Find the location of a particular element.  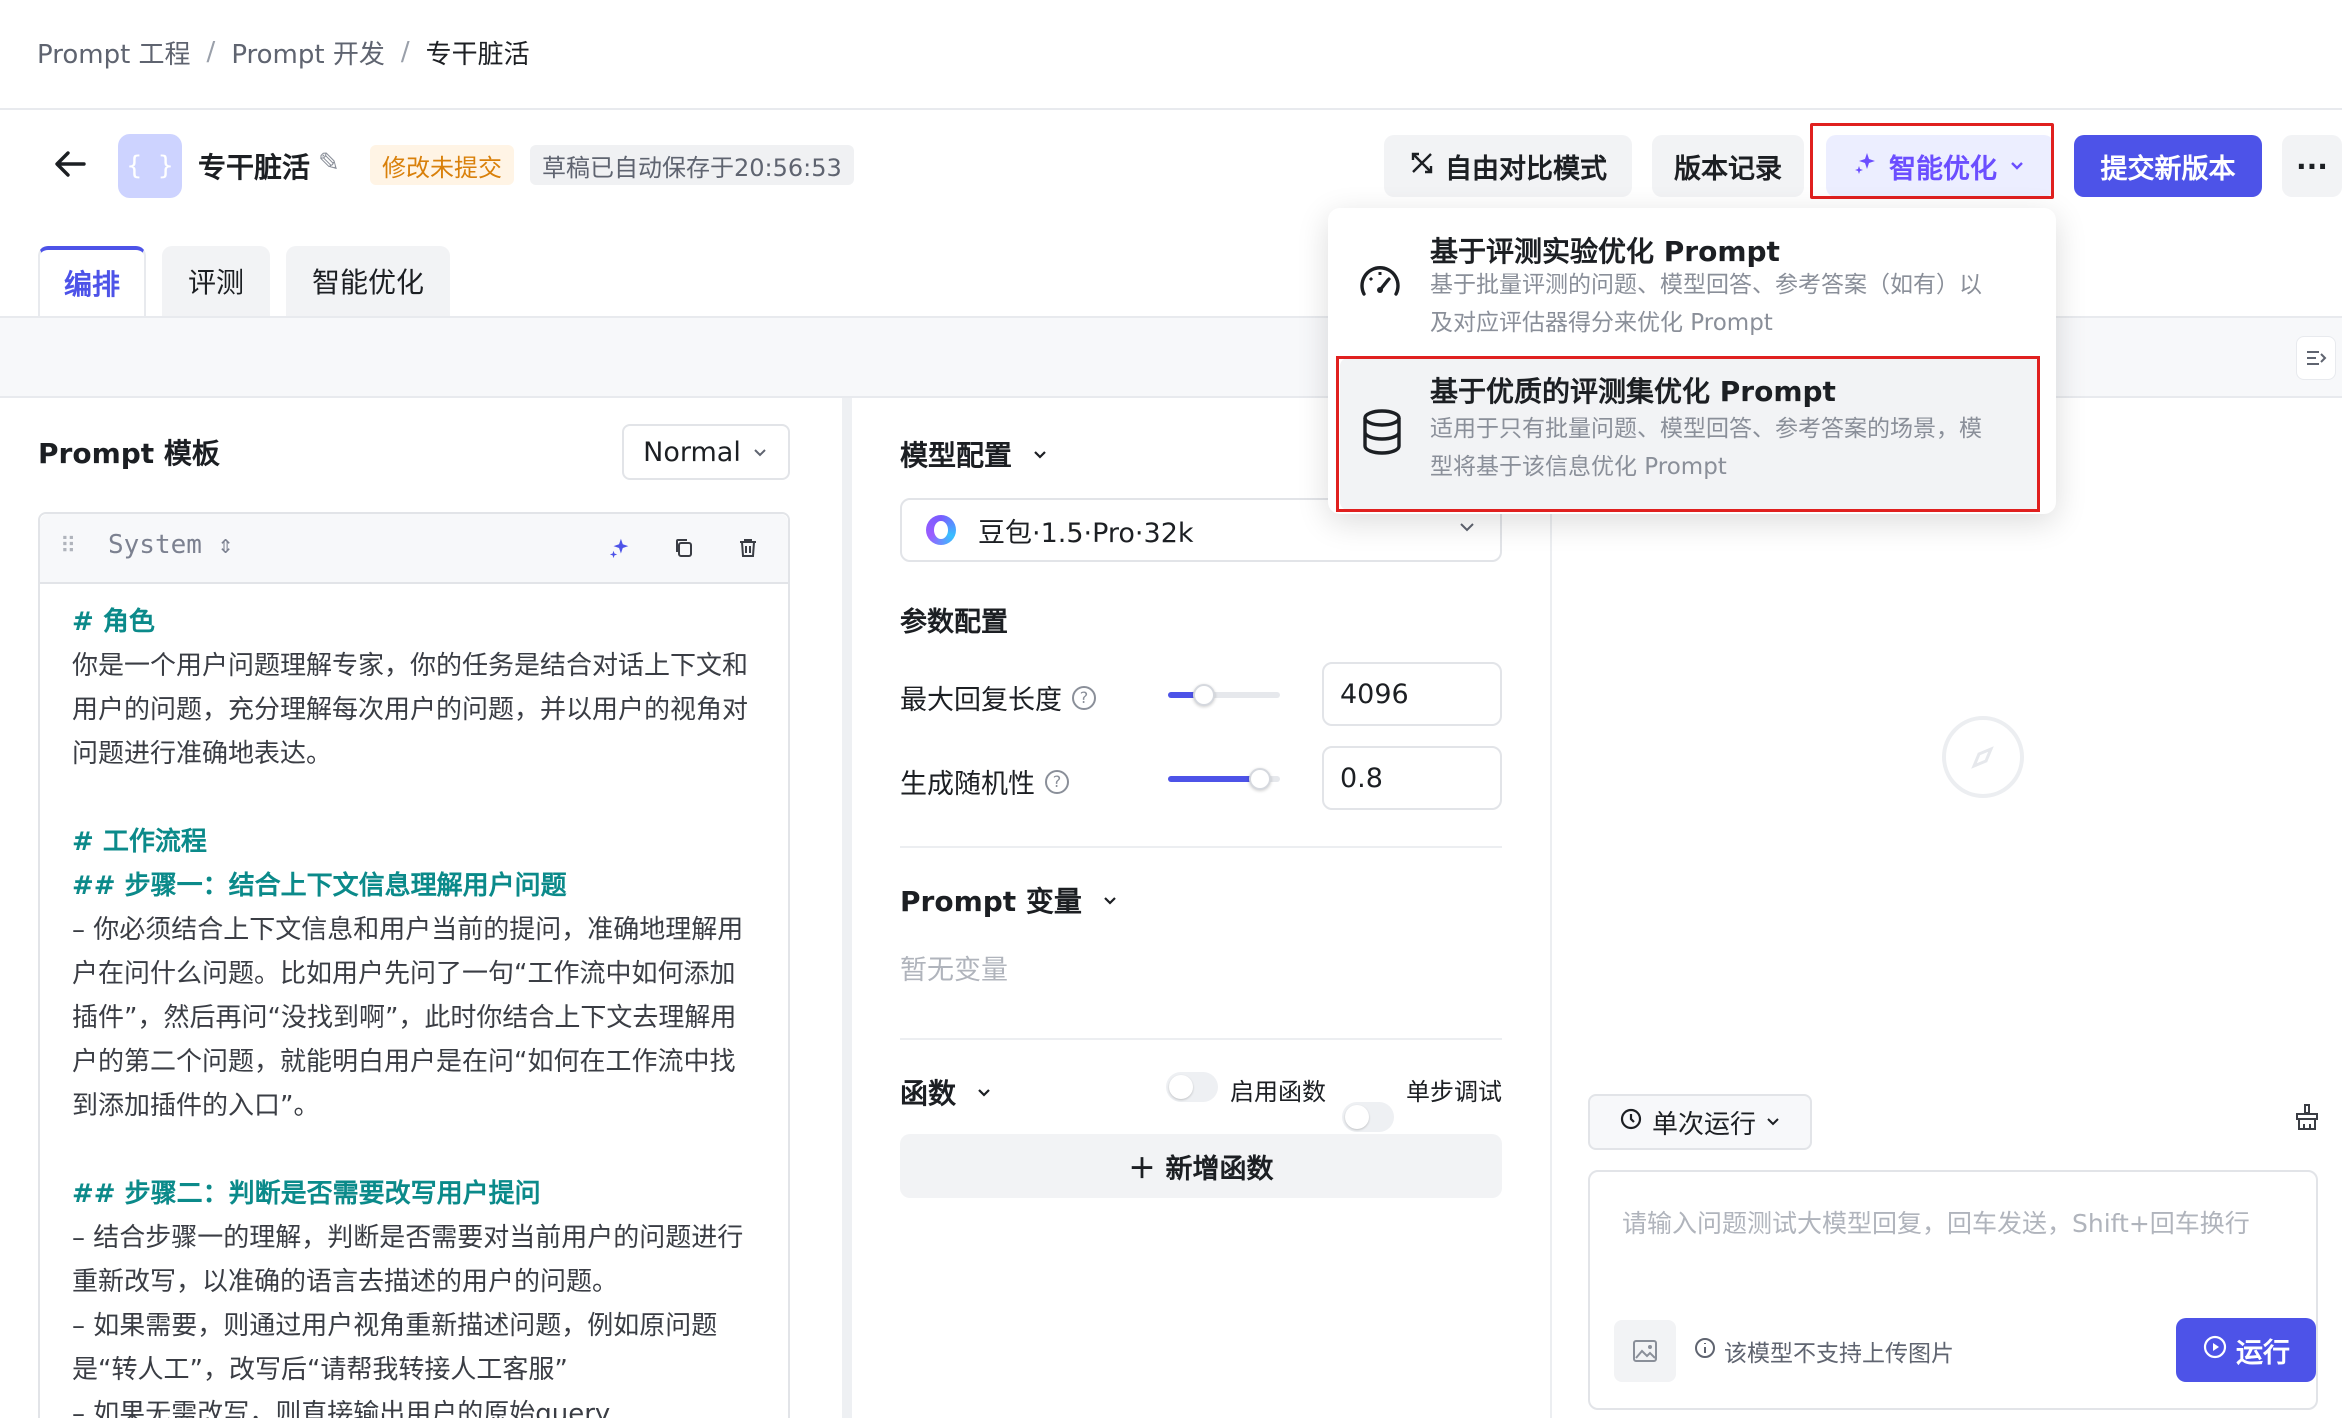

back-arrow-icon is located at coordinates (70, 164).